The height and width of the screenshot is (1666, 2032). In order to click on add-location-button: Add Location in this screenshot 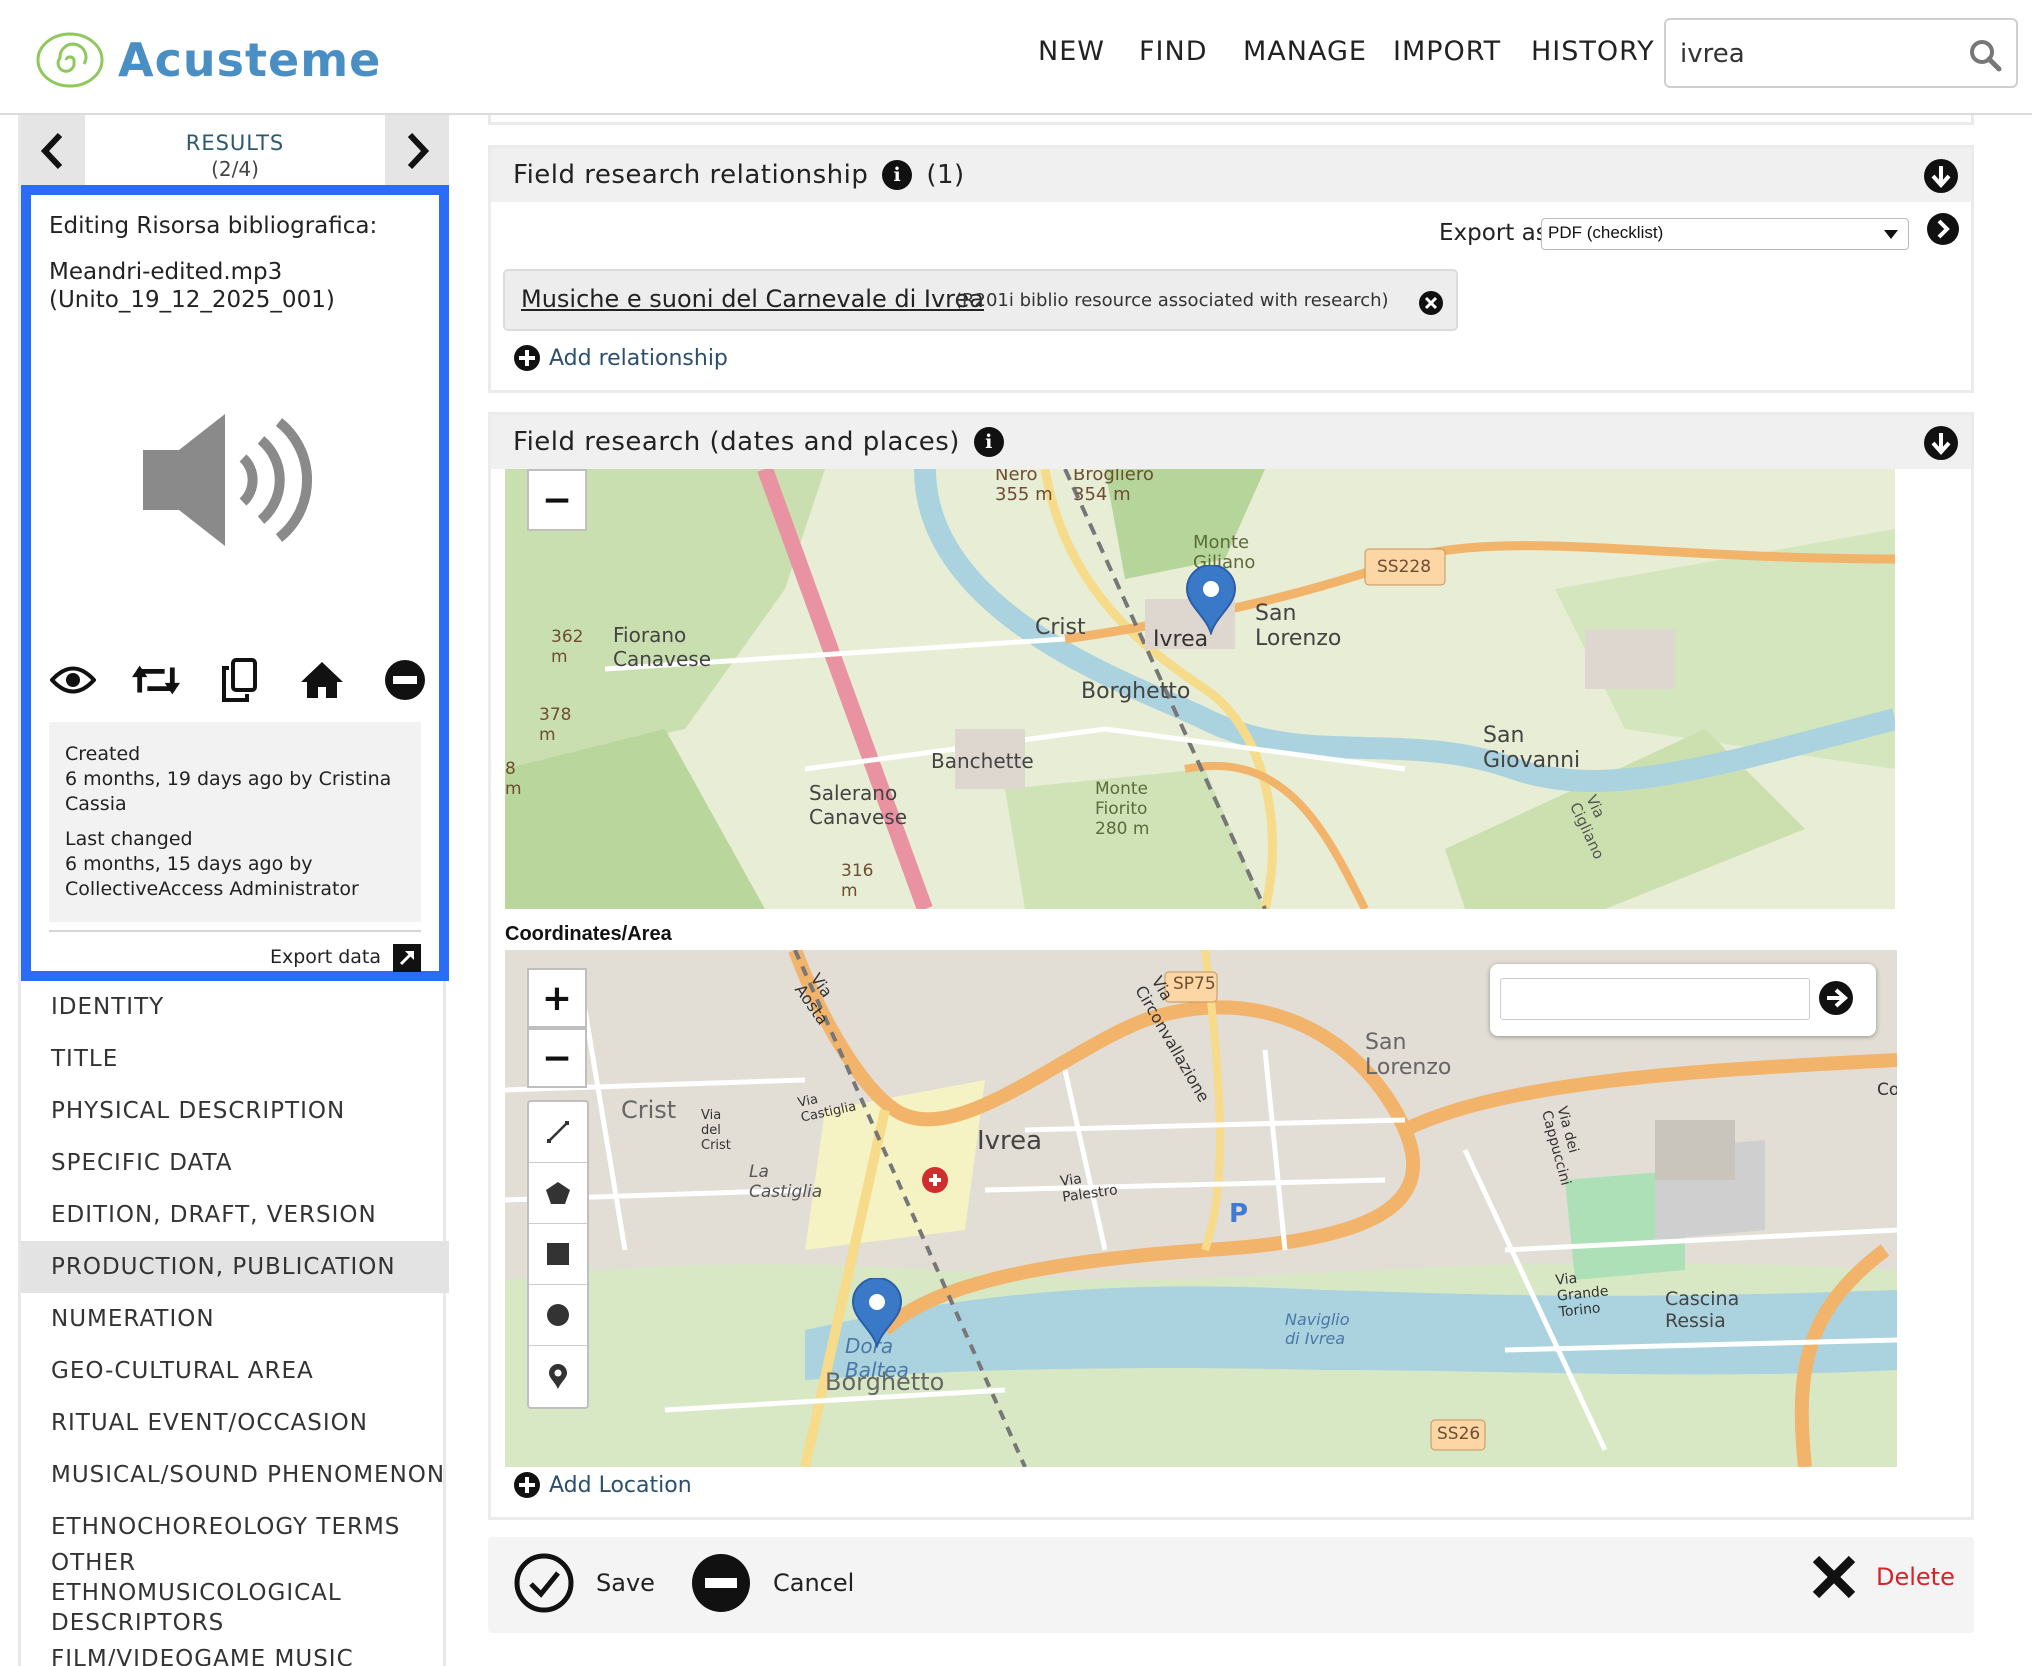, I will do `click(602, 1485)`.